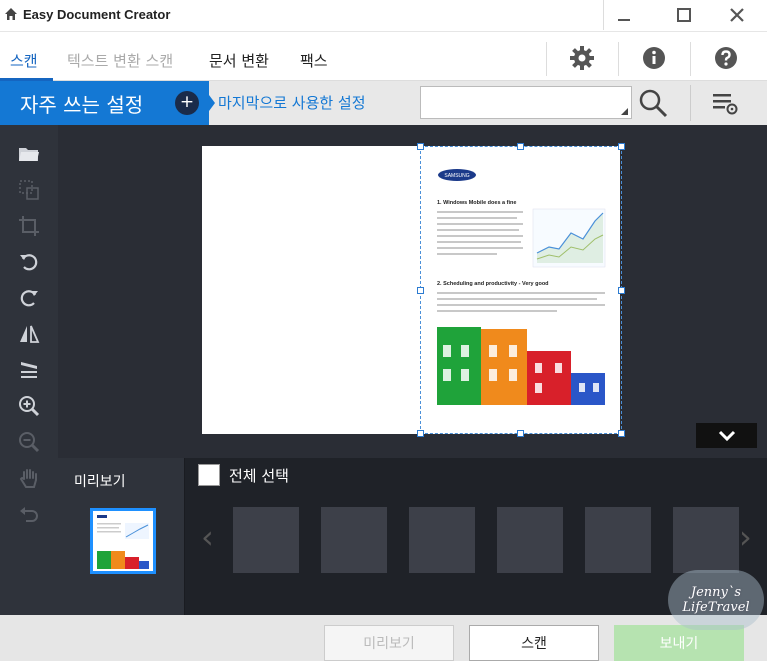 The height and width of the screenshot is (661, 767). I want to click on tab-fax: 팩스, so click(314, 60).